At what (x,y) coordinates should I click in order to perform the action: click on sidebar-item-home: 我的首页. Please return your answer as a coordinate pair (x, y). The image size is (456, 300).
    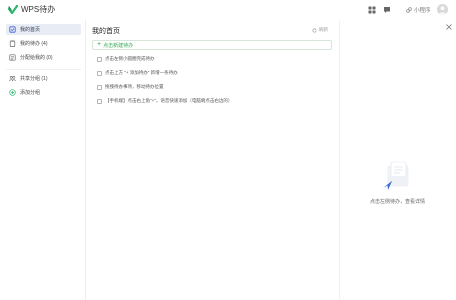
    Looking at the image, I should click on (43, 29).